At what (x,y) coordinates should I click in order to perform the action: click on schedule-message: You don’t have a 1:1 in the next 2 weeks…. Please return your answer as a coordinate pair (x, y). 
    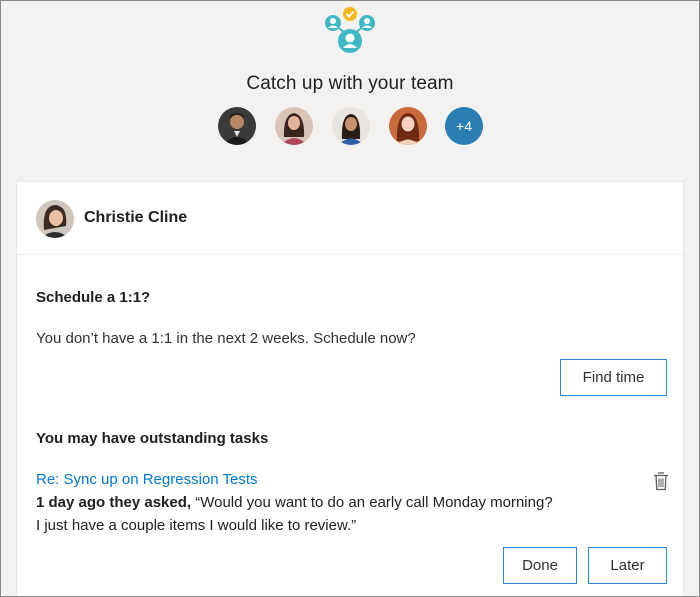
    Looking at the image, I should click on (226, 338).